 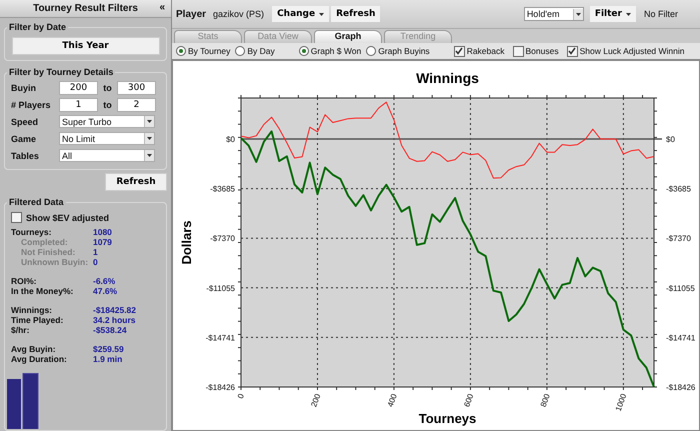 What do you see at coordinates (36, 202) in the screenshot?
I see `group-heading: Filtered Data` at bounding box center [36, 202].